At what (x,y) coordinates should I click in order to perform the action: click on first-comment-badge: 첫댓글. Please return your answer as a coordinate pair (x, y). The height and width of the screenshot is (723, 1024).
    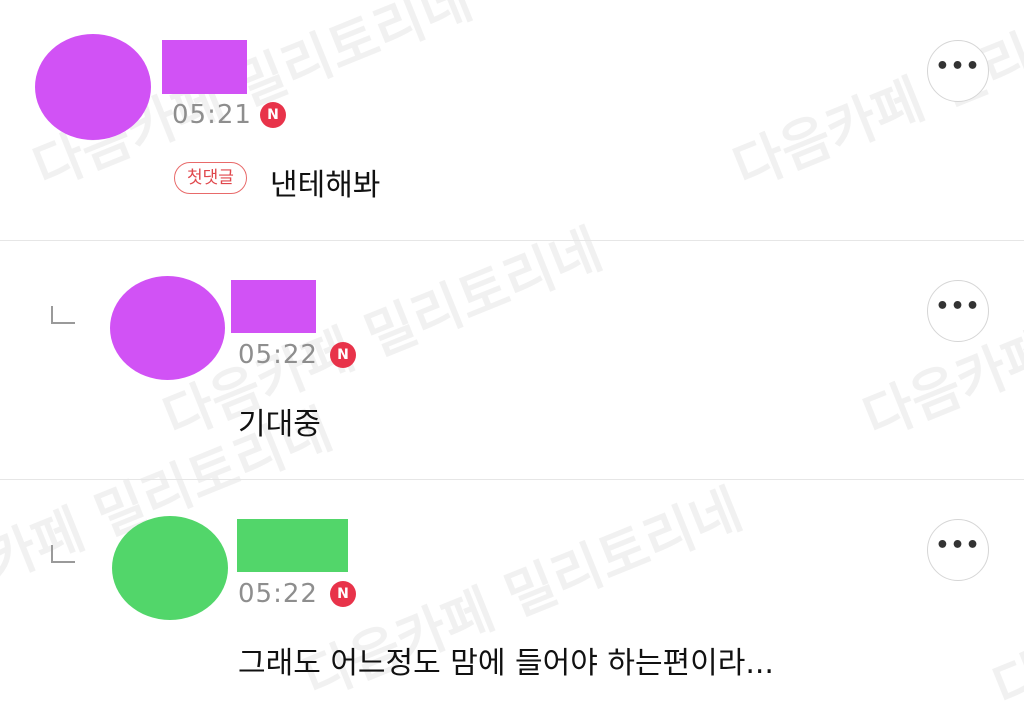
    Looking at the image, I should click on (210, 178).